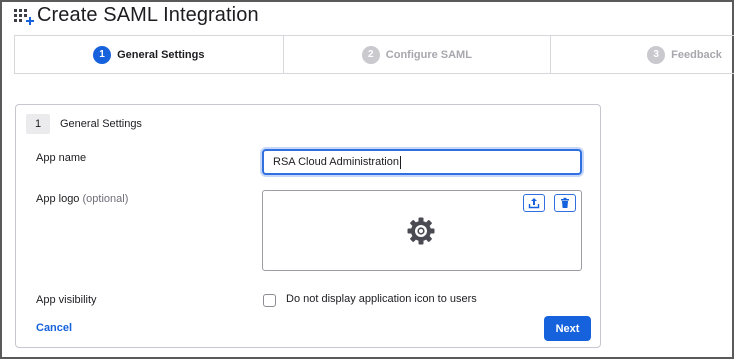 This screenshot has height=359, width=734. Describe the element at coordinates (656, 54) in the screenshot. I see `step-number: 3` at that location.